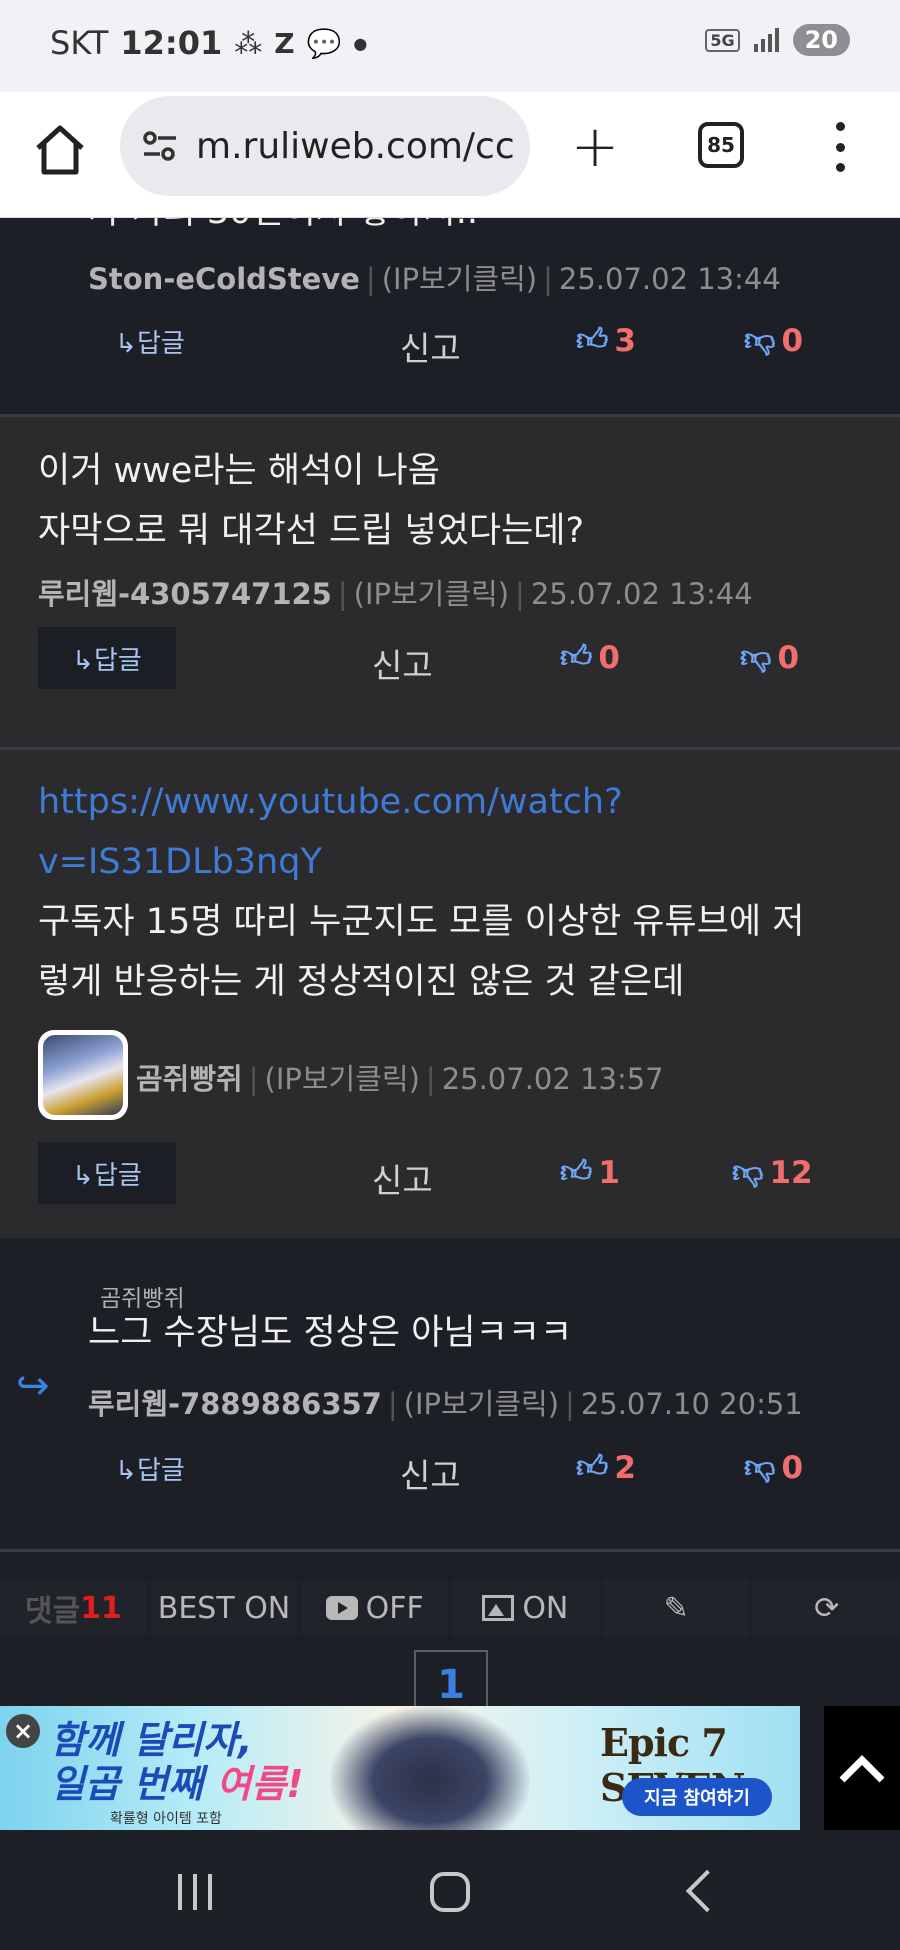 The height and width of the screenshot is (1950, 900). Describe the element at coordinates (625, 1467) in the screenshot. I see `upvote-count: 2` at that location.